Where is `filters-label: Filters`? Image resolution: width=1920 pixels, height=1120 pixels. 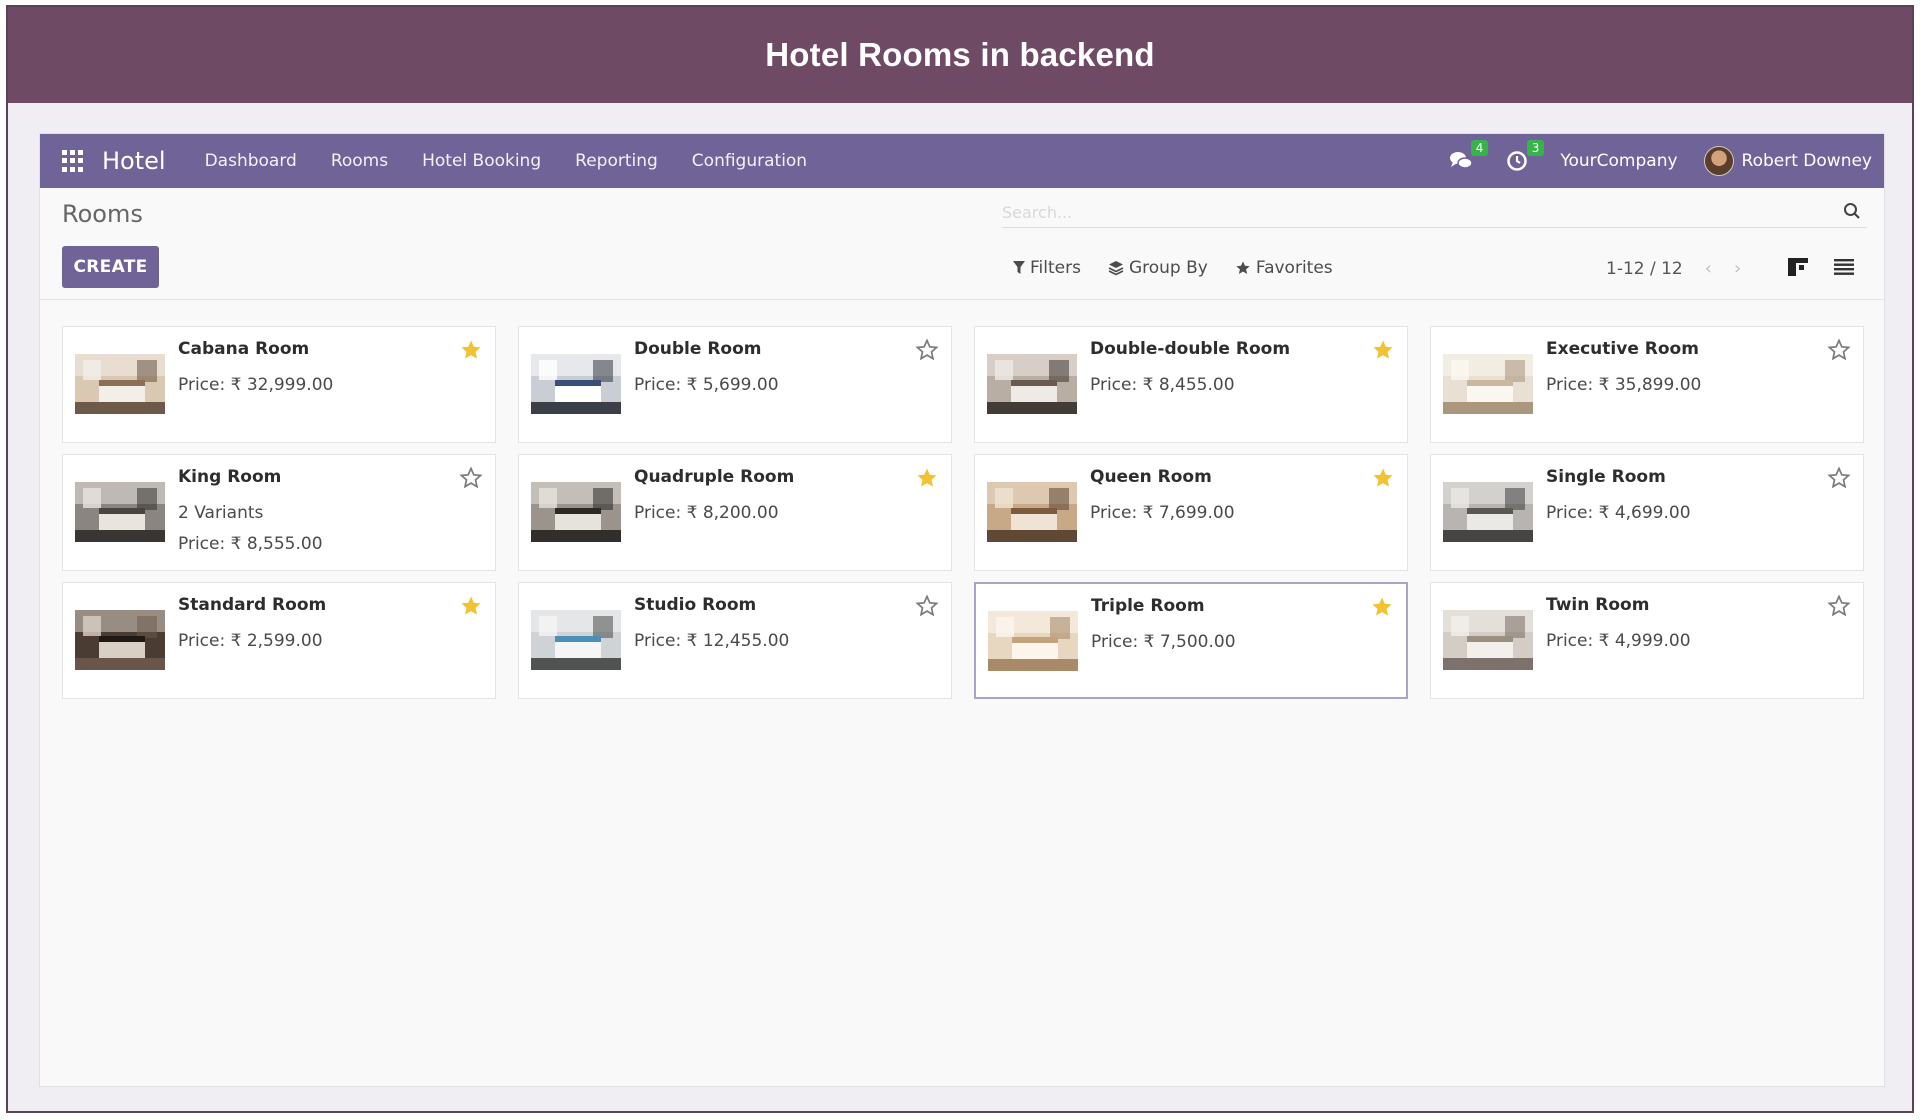 filters-label: Filters is located at coordinates (1055, 268).